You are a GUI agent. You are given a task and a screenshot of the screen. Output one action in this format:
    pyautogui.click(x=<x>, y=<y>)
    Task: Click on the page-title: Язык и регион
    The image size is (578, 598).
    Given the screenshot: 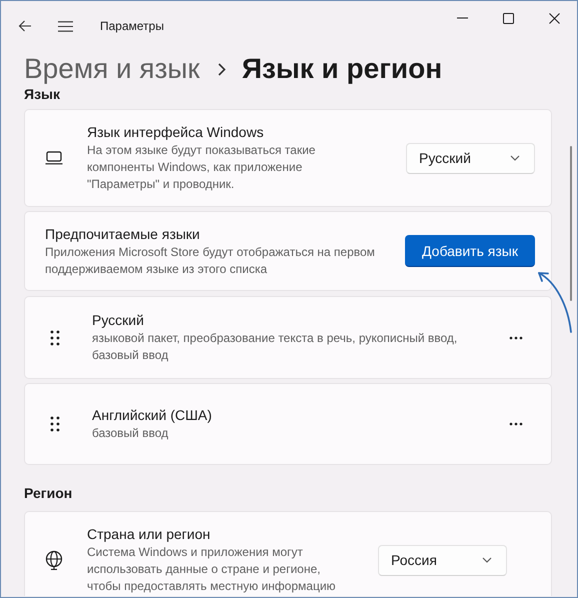 What is the action you would take?
    pyautogui.click(x=342, y=69)
    